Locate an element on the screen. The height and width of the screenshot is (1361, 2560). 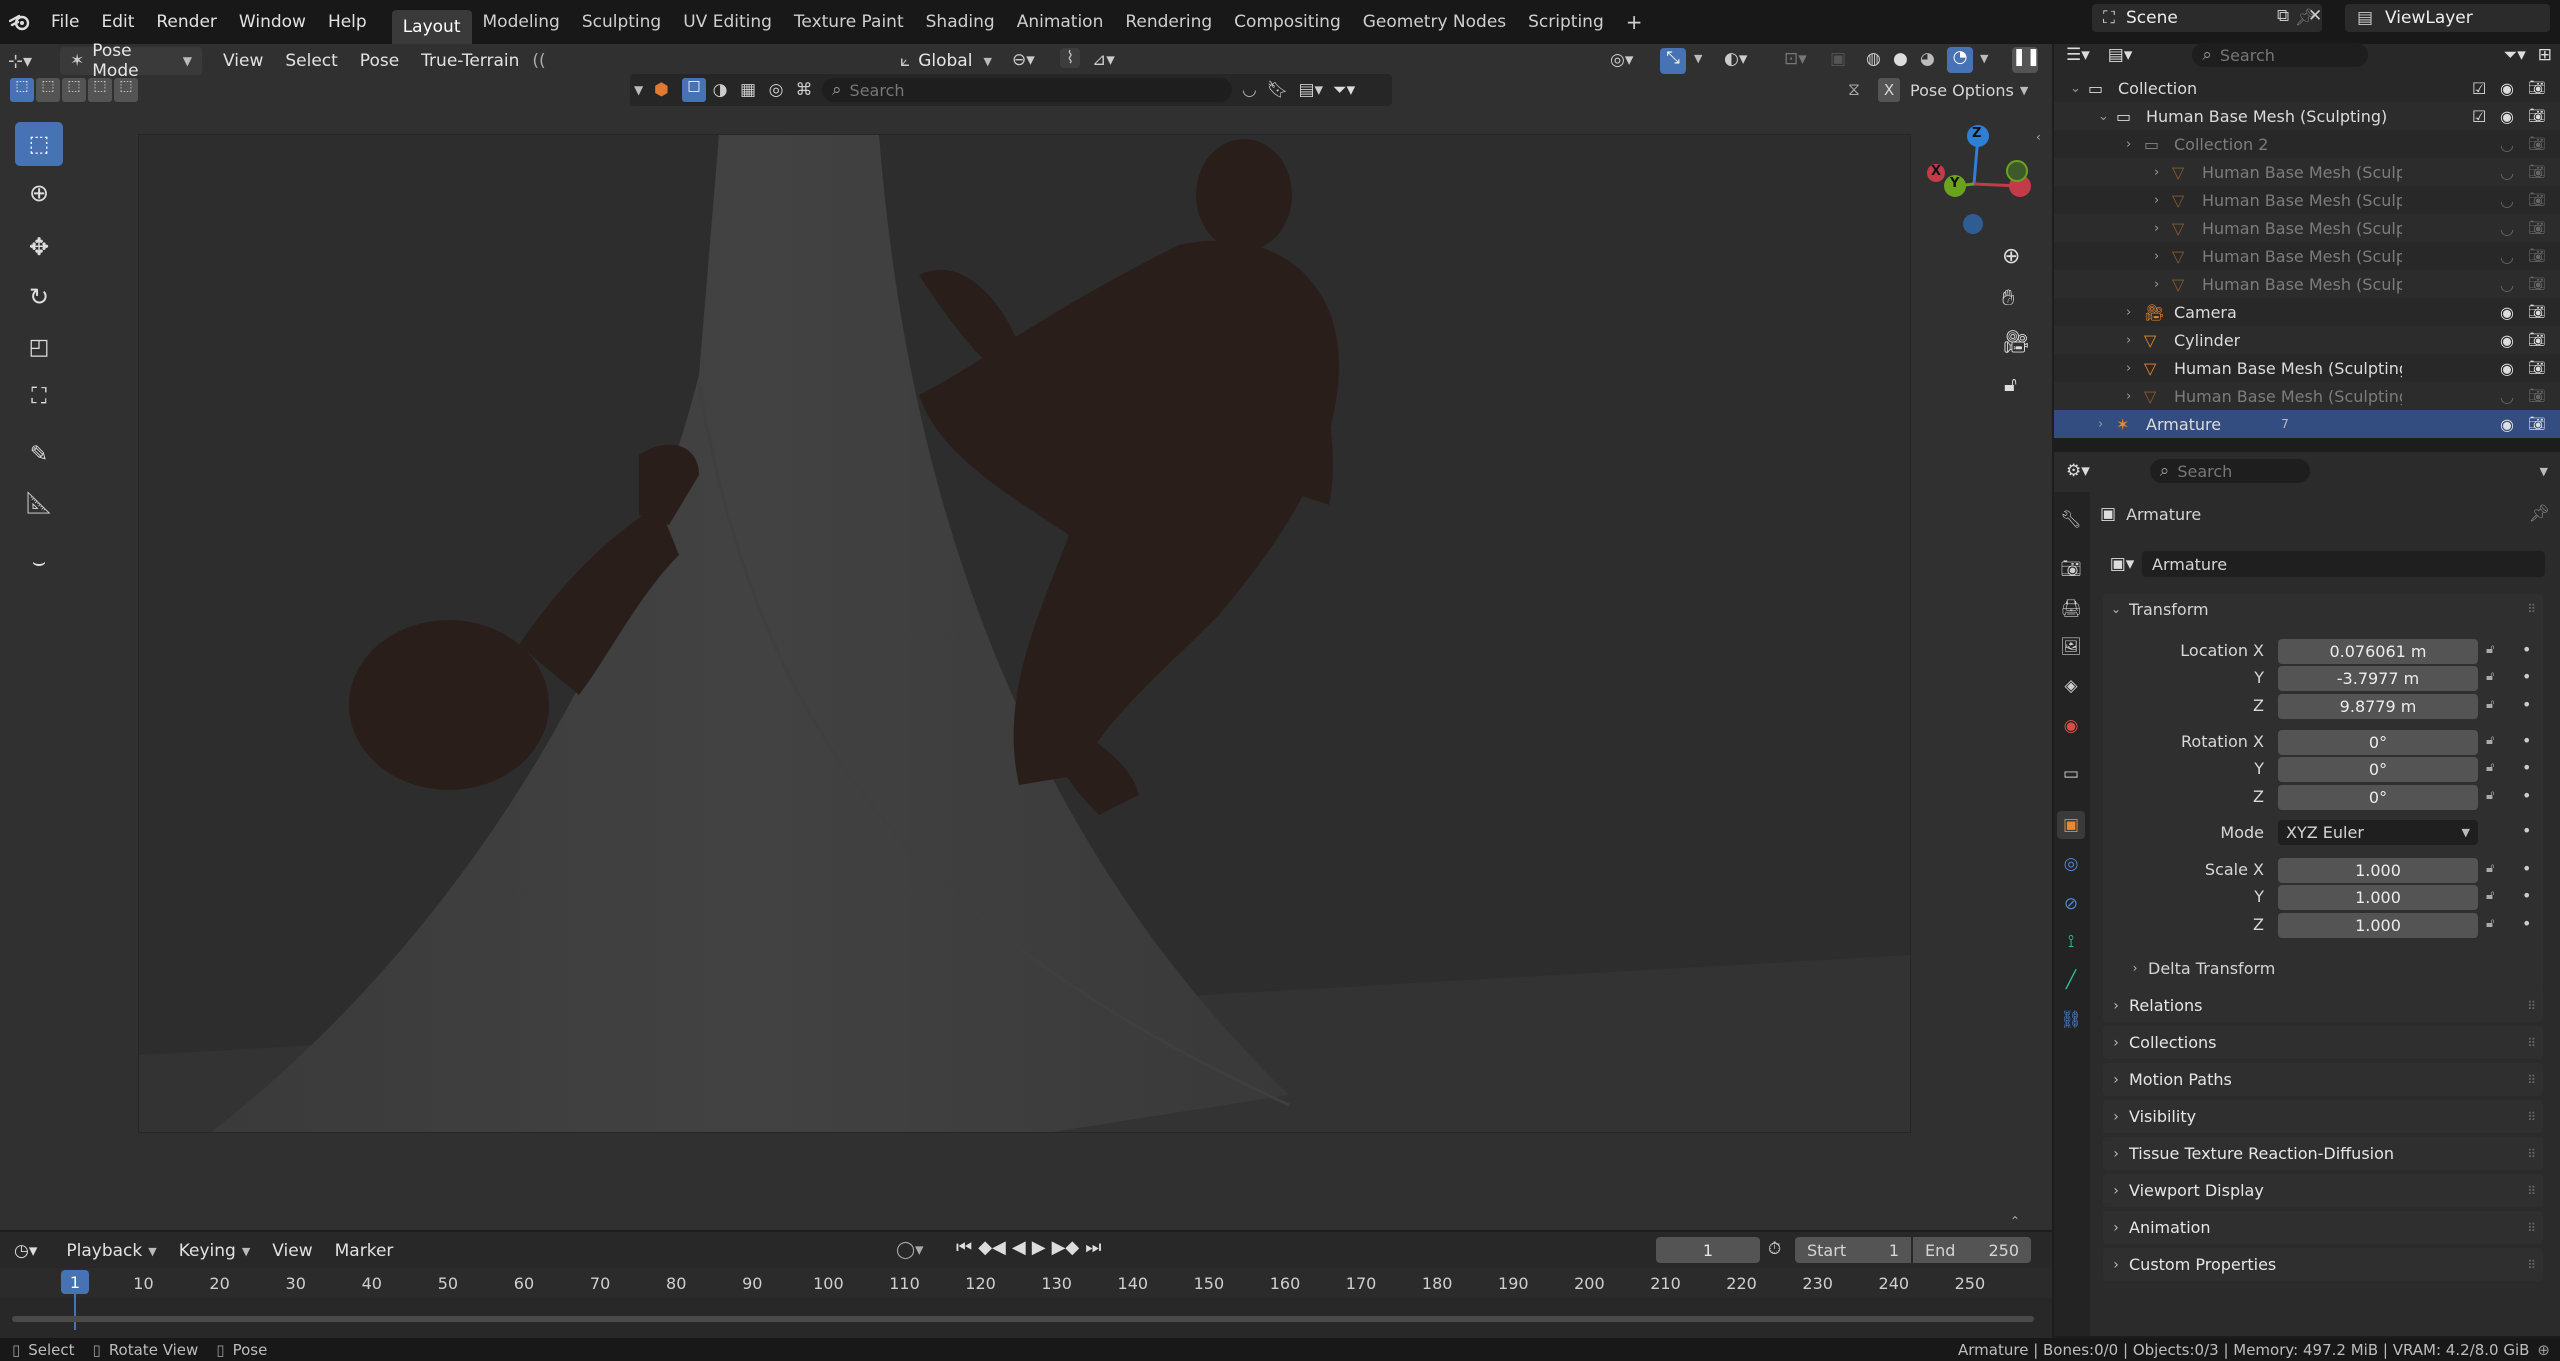
shelf-filter-world-icon: ◎ is located at coordinates (776, 90).